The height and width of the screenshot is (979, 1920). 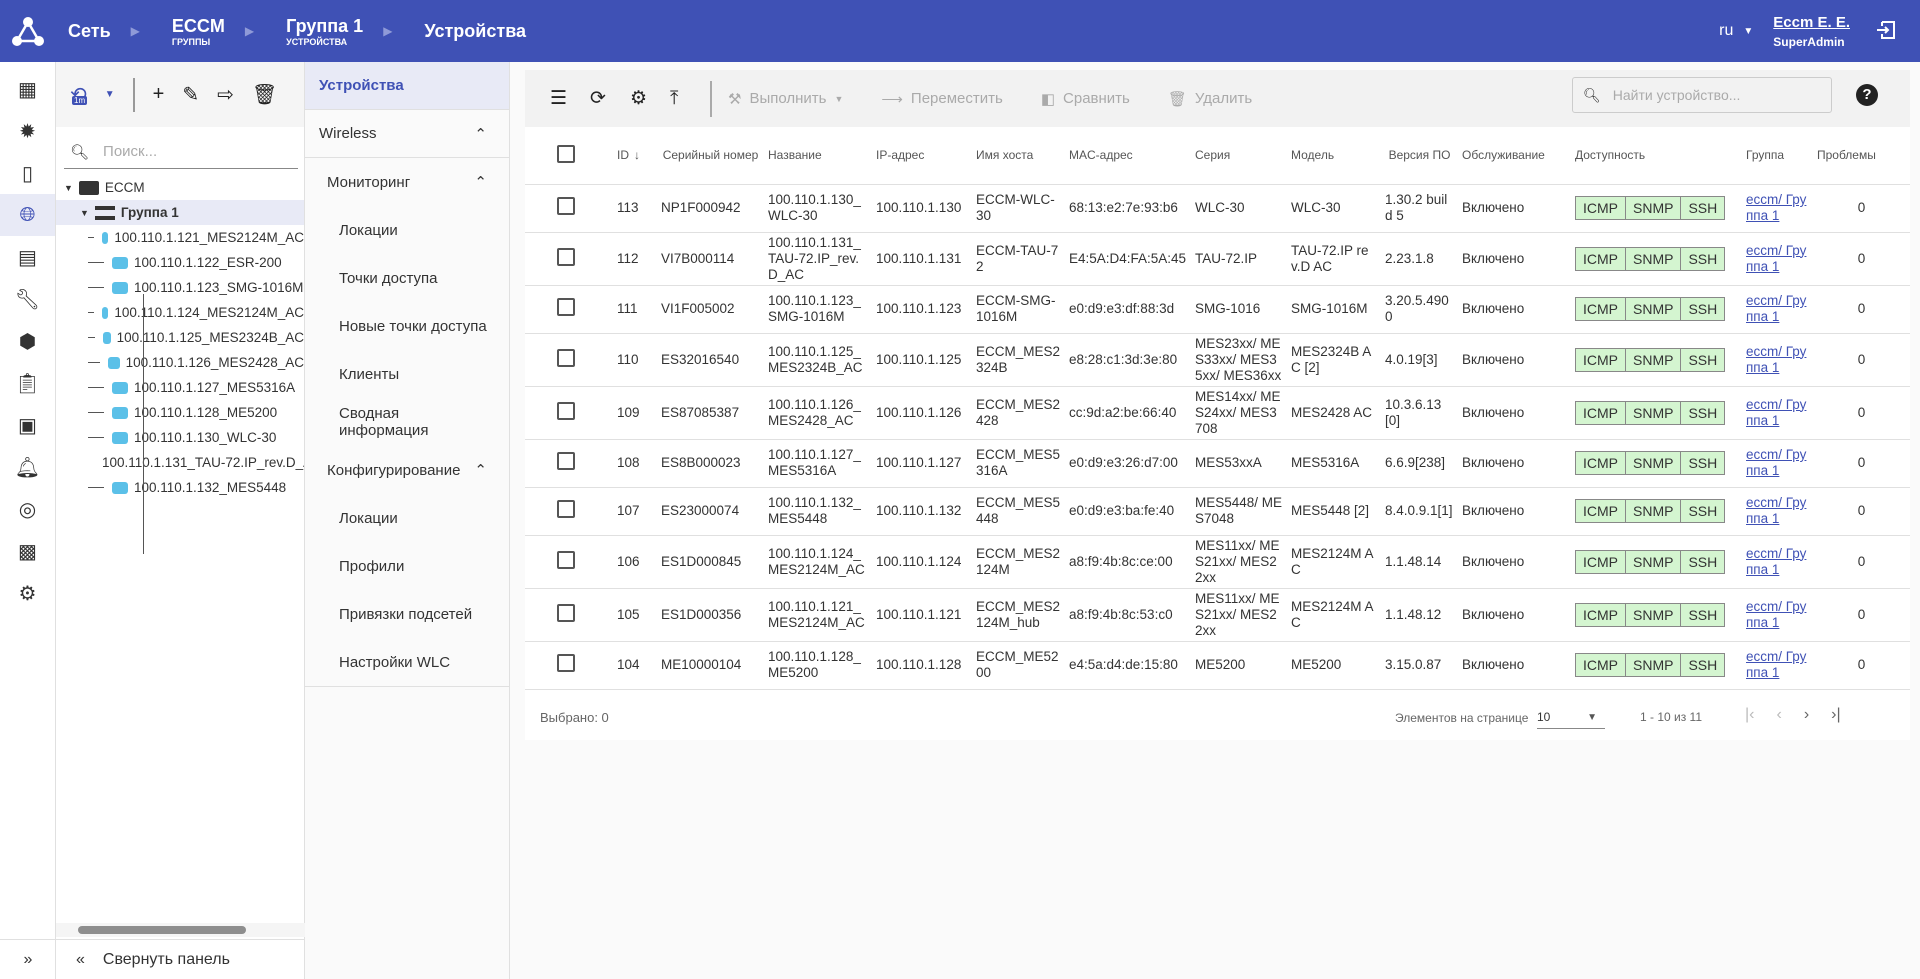 What do you see at coordinates (159, 94) in the screenshot?
I see `add-icon: +` at bounding box center [159, 94].